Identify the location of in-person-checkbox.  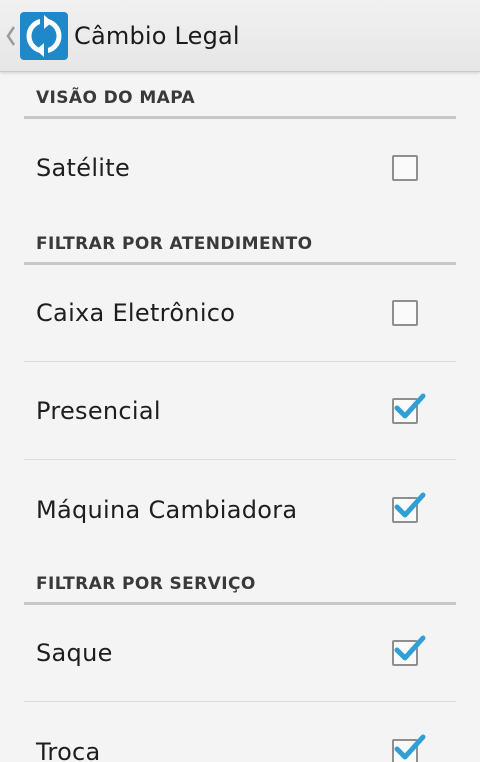
(409, 408).